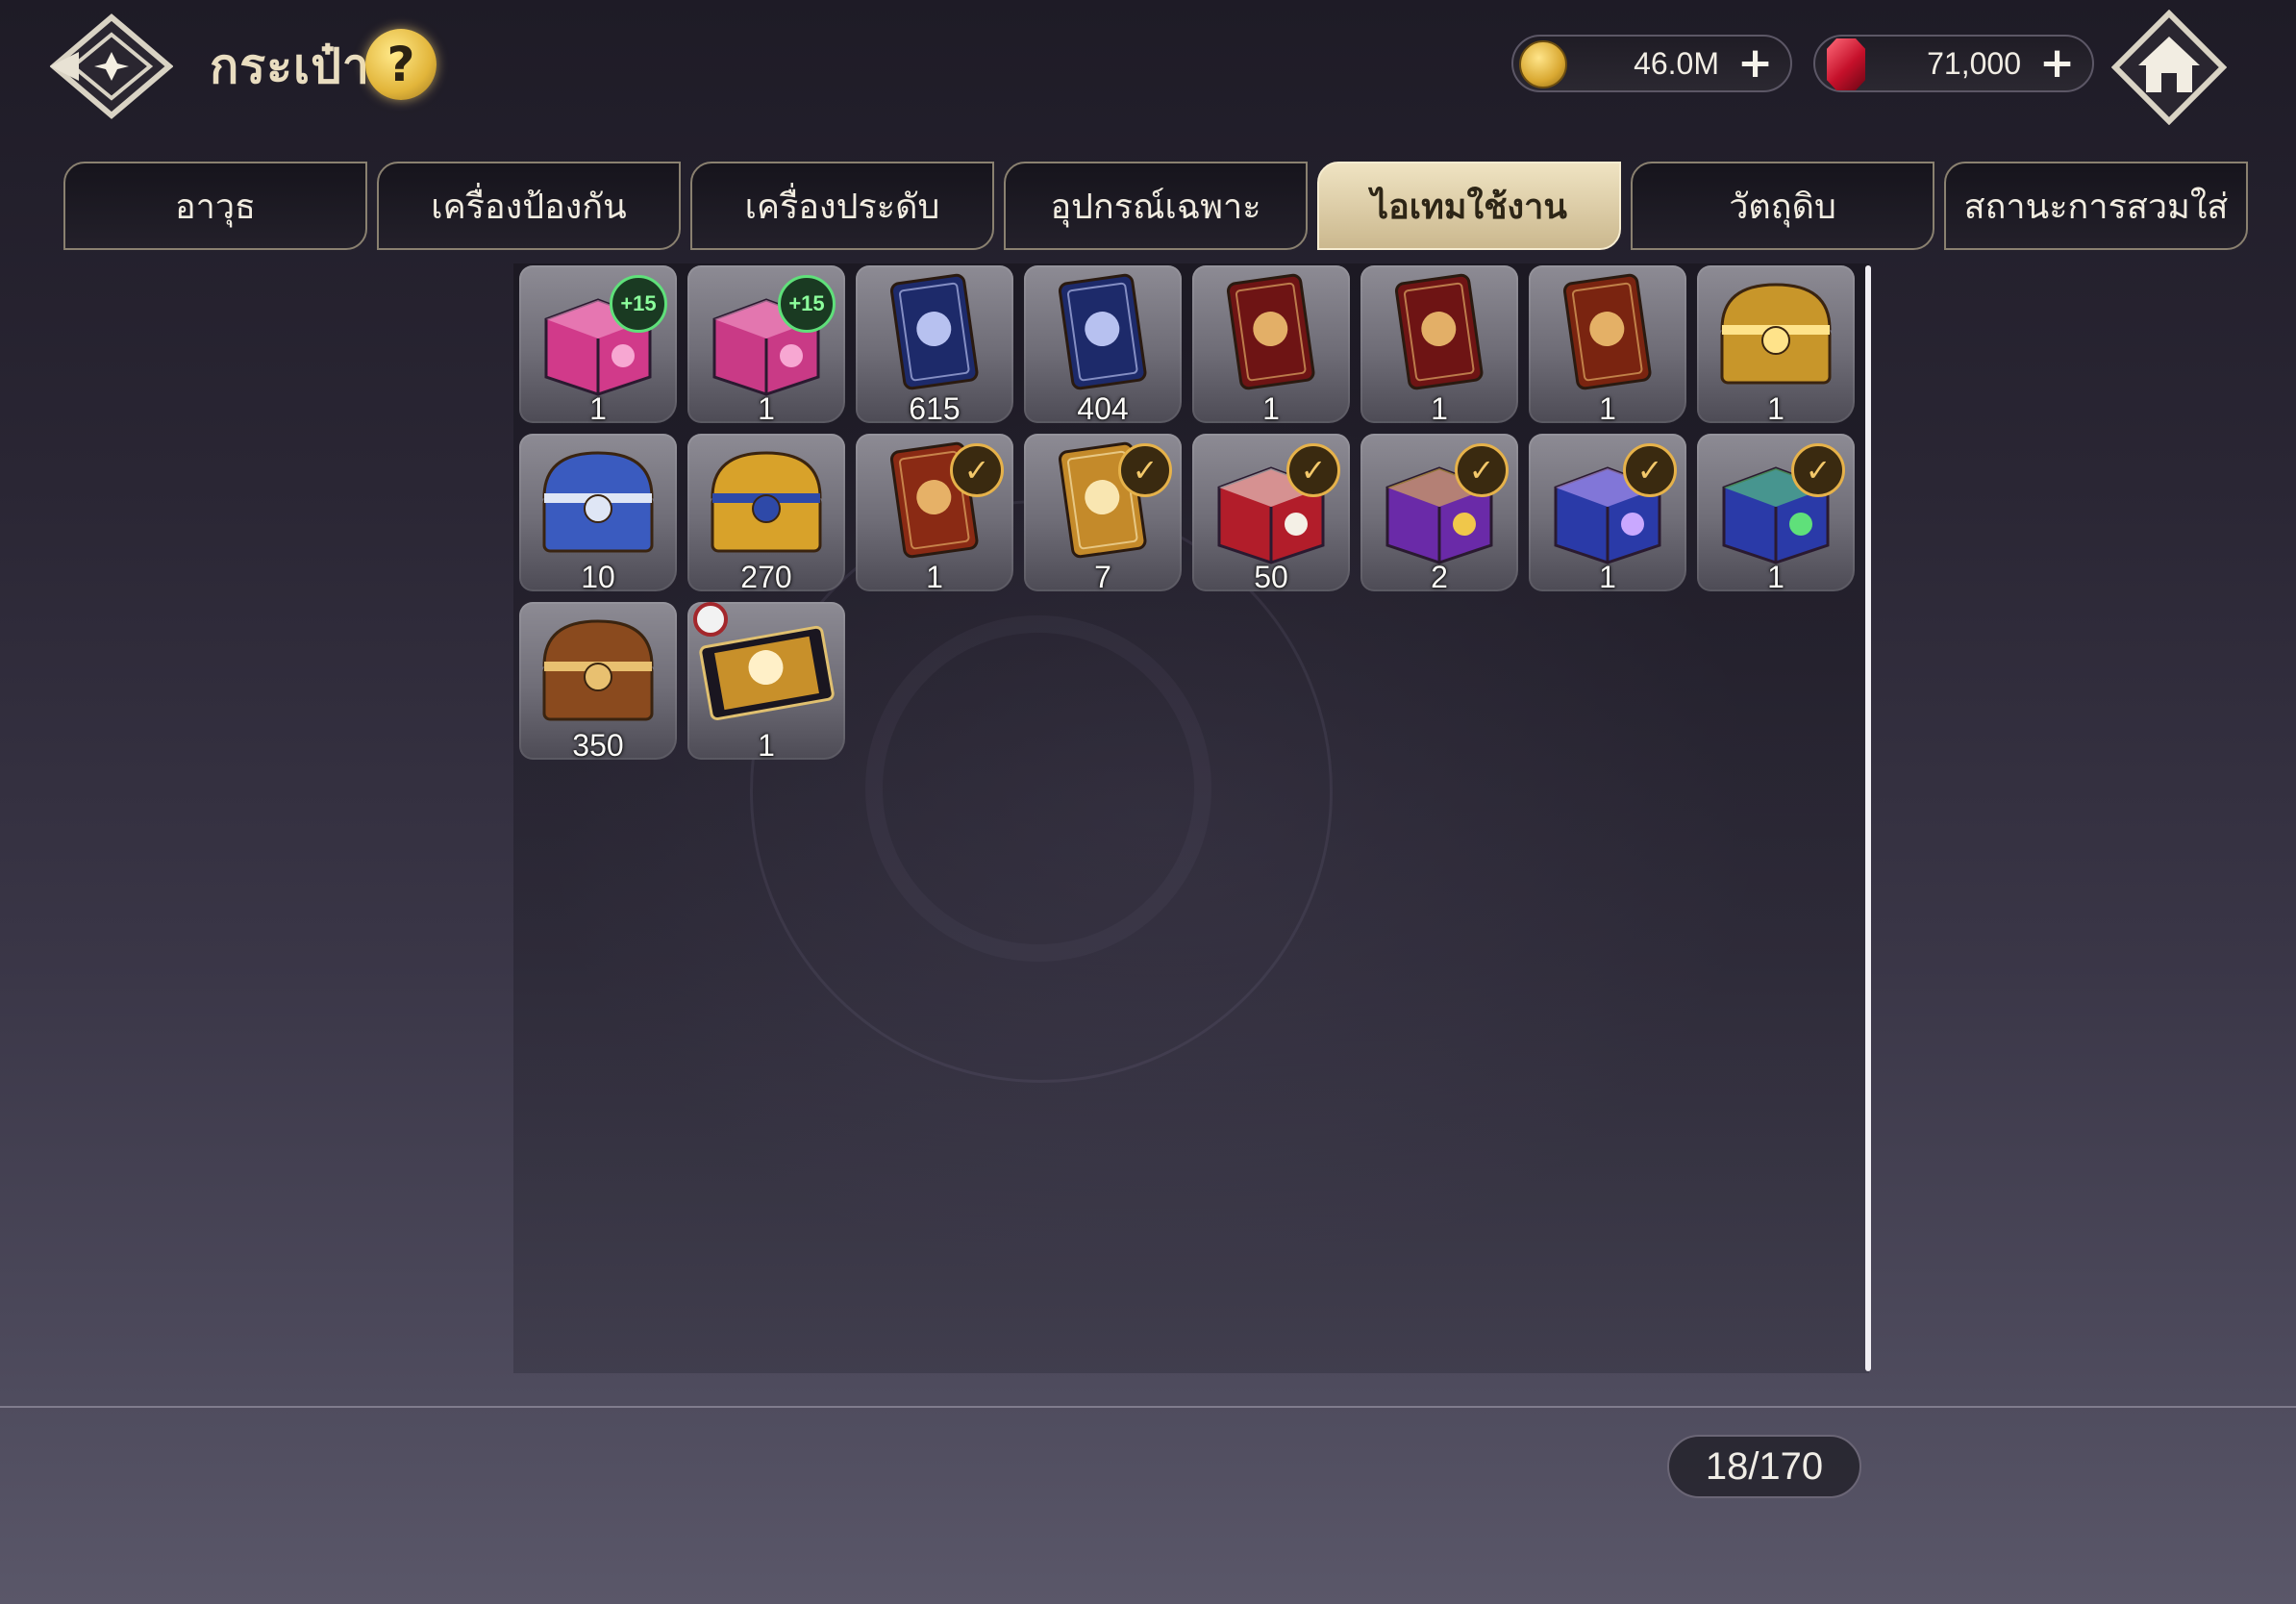 The width and height of the screenshot is (2296, 1604). I want to click on question-icon: ?, so click(401, 64).